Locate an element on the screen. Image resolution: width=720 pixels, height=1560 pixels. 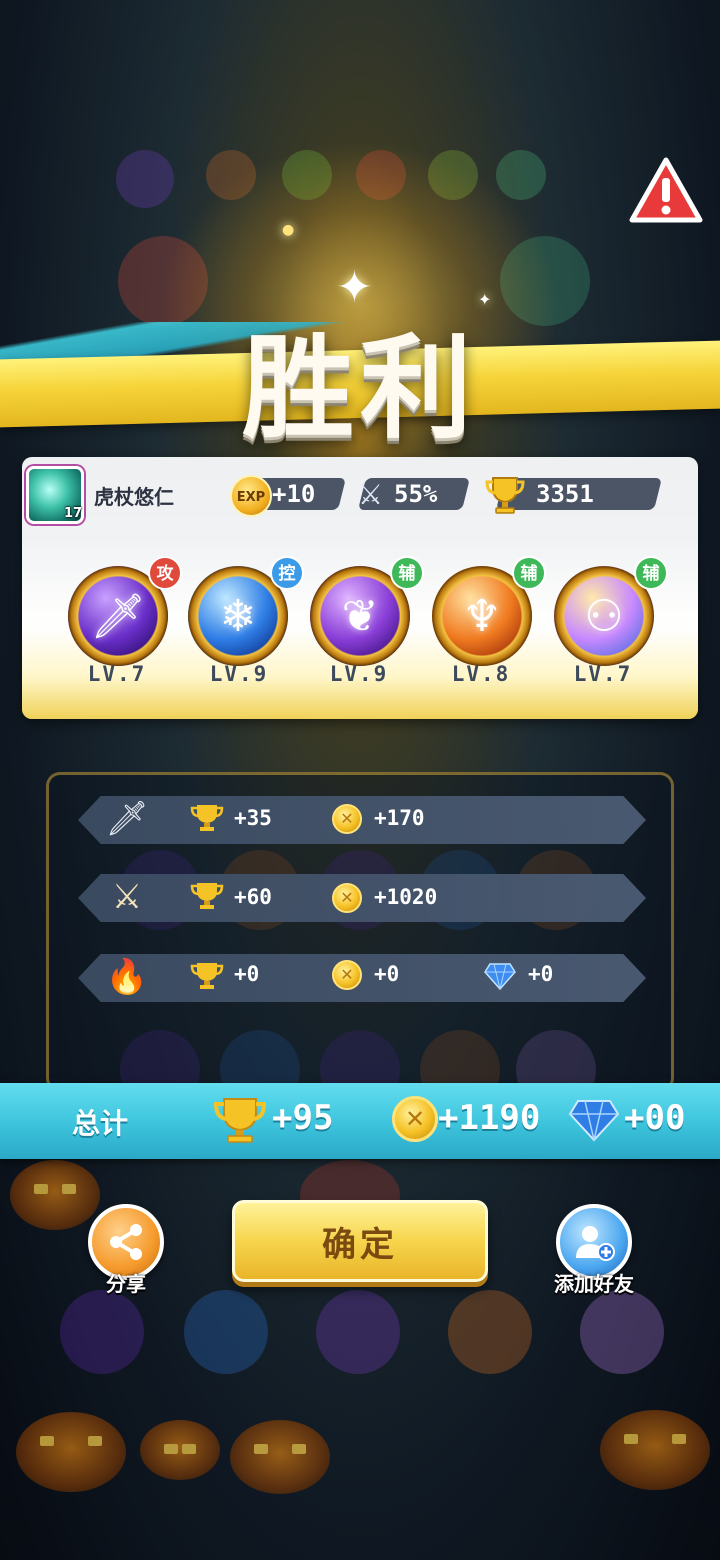
total-trophy: +95 is located at coordinates (303, 1118).